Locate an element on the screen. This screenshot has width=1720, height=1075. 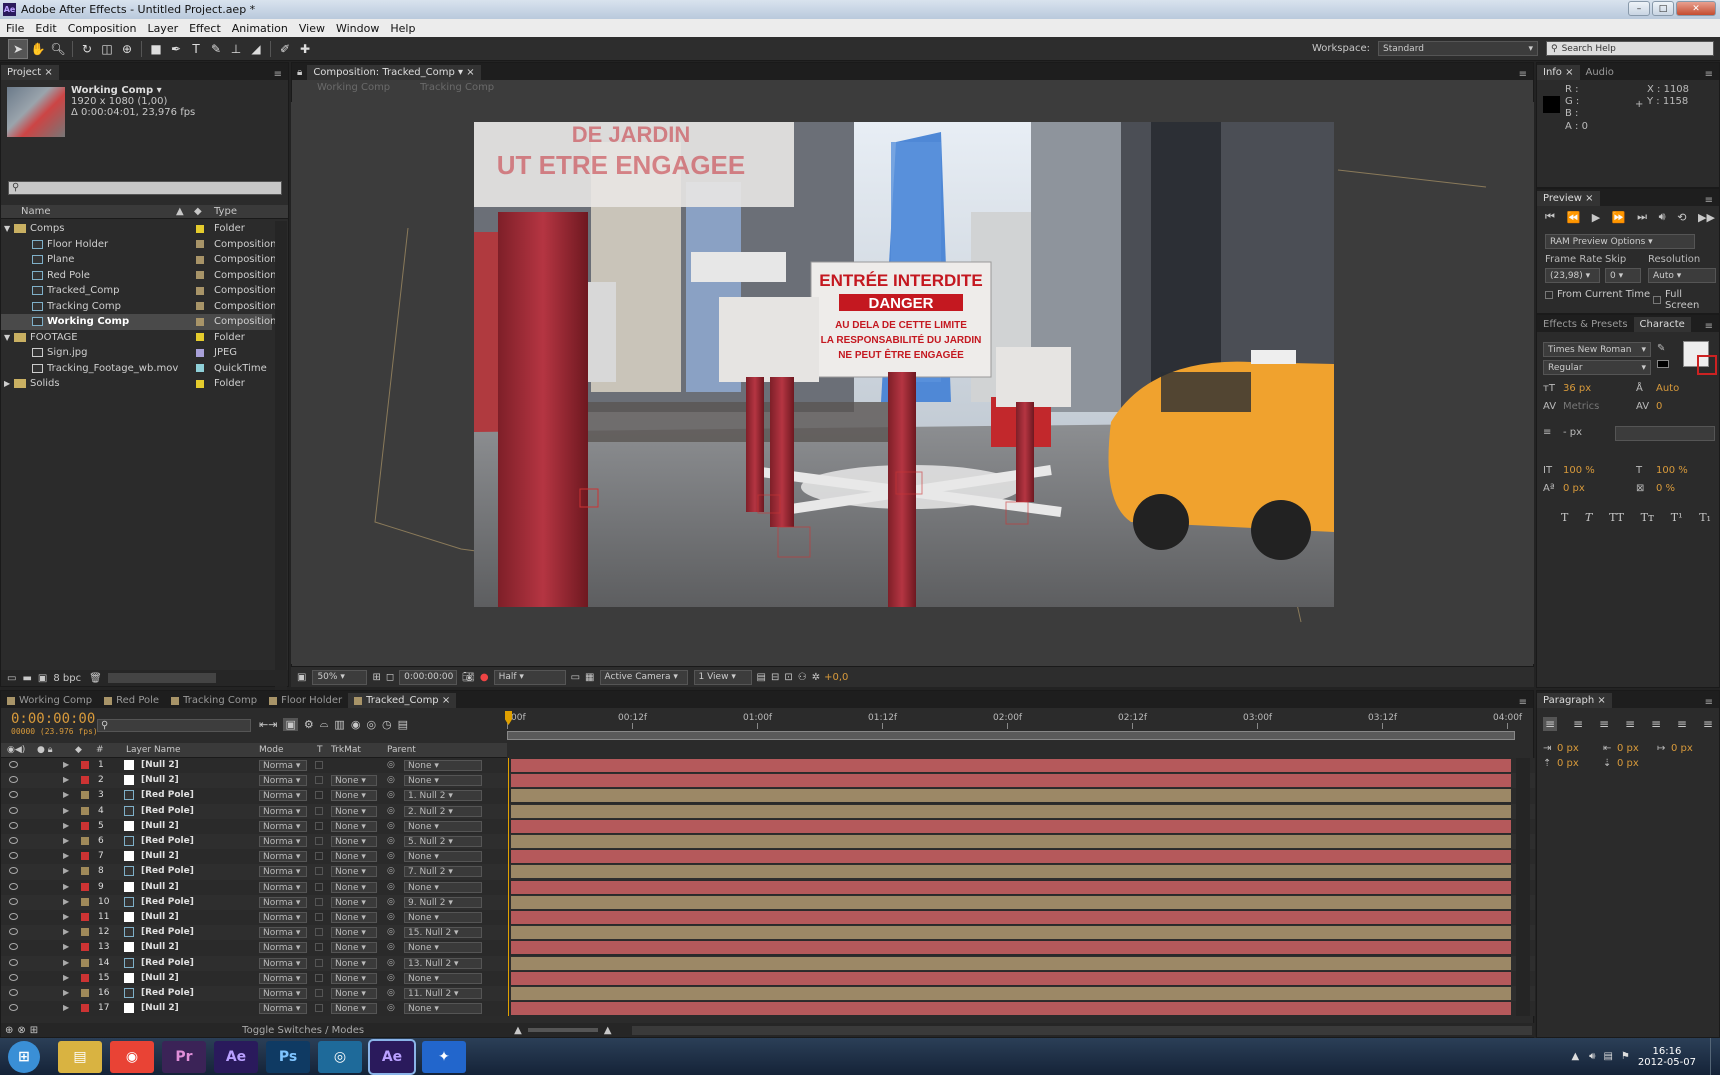
zoom-tool-icon: 🔍︎ is located at coordinates (58, 49).